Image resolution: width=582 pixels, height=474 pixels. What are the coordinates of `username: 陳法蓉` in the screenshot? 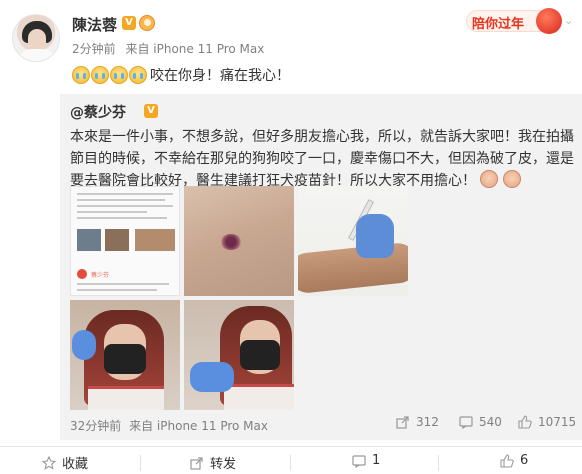 It's located at (94, 24).